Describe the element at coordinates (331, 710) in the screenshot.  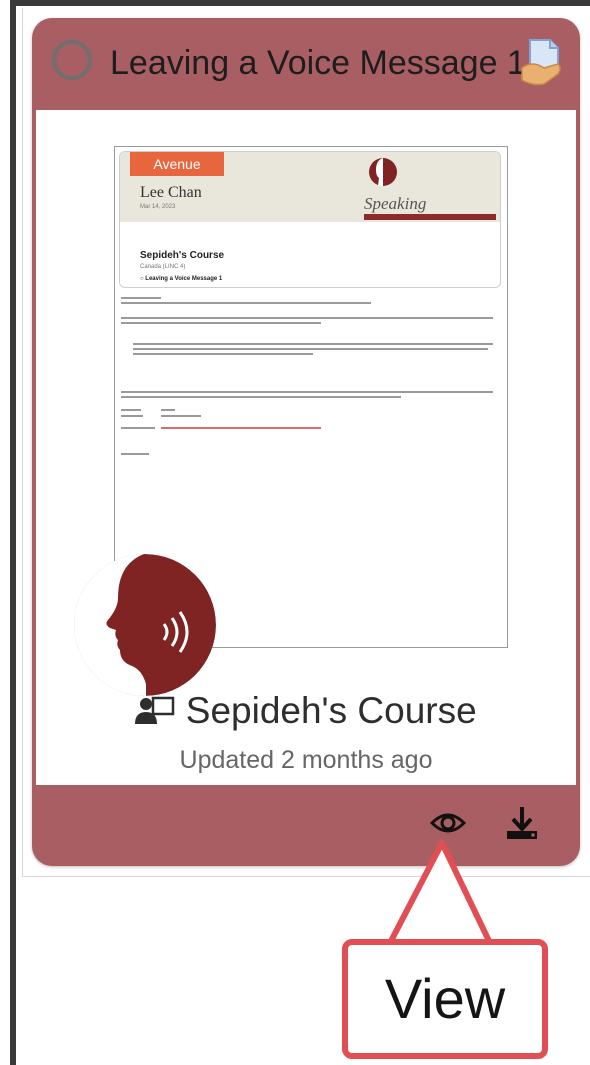
I see `course-name: Sepideh's Course` at that location.